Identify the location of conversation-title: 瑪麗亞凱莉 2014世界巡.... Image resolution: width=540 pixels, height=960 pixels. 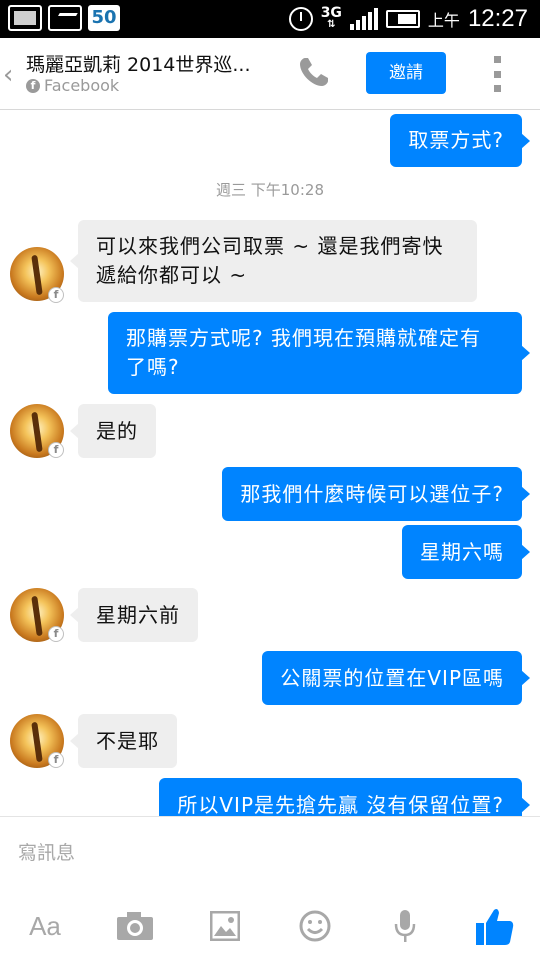
(146, 63).